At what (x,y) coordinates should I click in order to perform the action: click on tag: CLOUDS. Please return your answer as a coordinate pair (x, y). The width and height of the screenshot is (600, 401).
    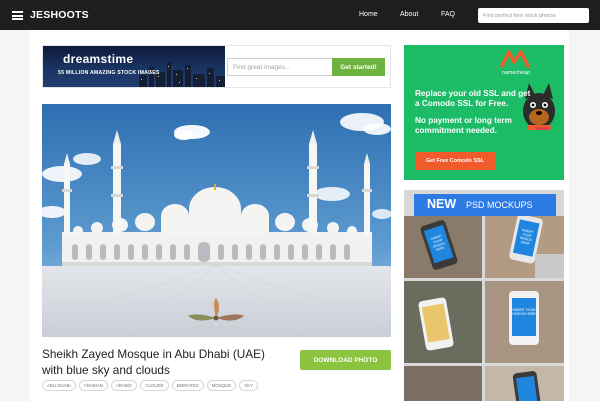
    Looking at the image, I should click on (154, 385).